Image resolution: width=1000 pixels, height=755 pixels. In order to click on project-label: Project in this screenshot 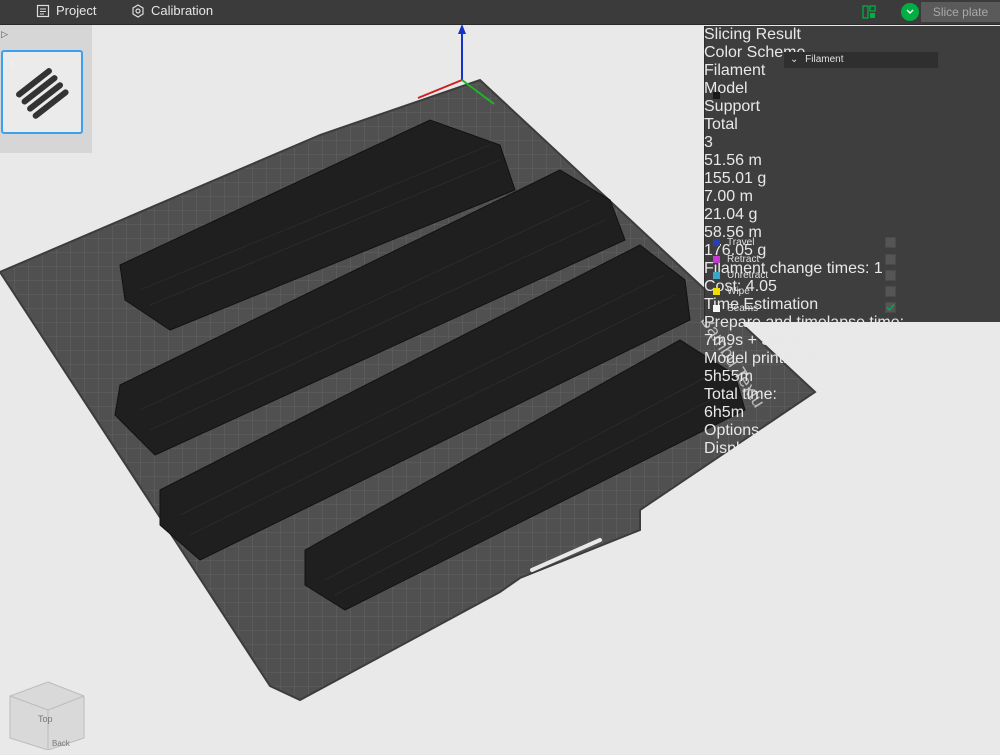, I will do `click(76, 10)`.